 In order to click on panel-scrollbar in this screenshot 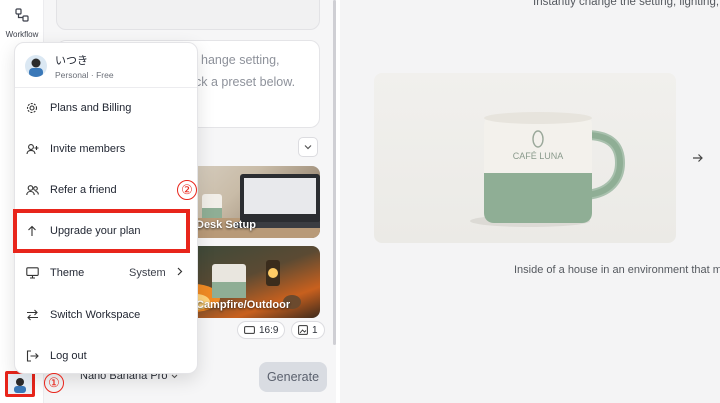, I will do `click(334, 172)`.